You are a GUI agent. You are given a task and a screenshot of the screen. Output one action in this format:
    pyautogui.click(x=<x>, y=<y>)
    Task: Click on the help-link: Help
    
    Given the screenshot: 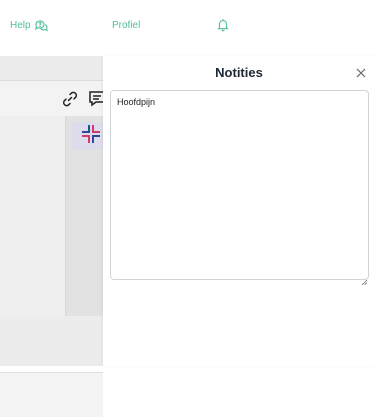 What is the action you would take?
    pyautogui.click(x=29, y=26)
    